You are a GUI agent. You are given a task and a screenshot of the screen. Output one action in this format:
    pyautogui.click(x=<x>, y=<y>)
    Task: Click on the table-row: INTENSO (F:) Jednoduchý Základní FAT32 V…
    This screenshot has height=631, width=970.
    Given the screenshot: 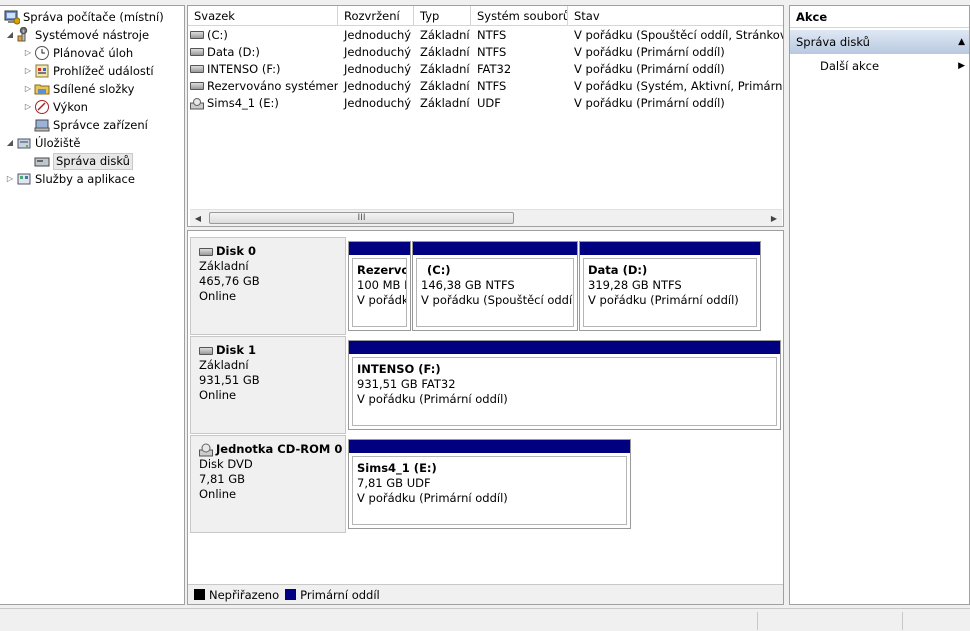 What is the action you would take?
    pyautogui.click(x=485, y=69)
    